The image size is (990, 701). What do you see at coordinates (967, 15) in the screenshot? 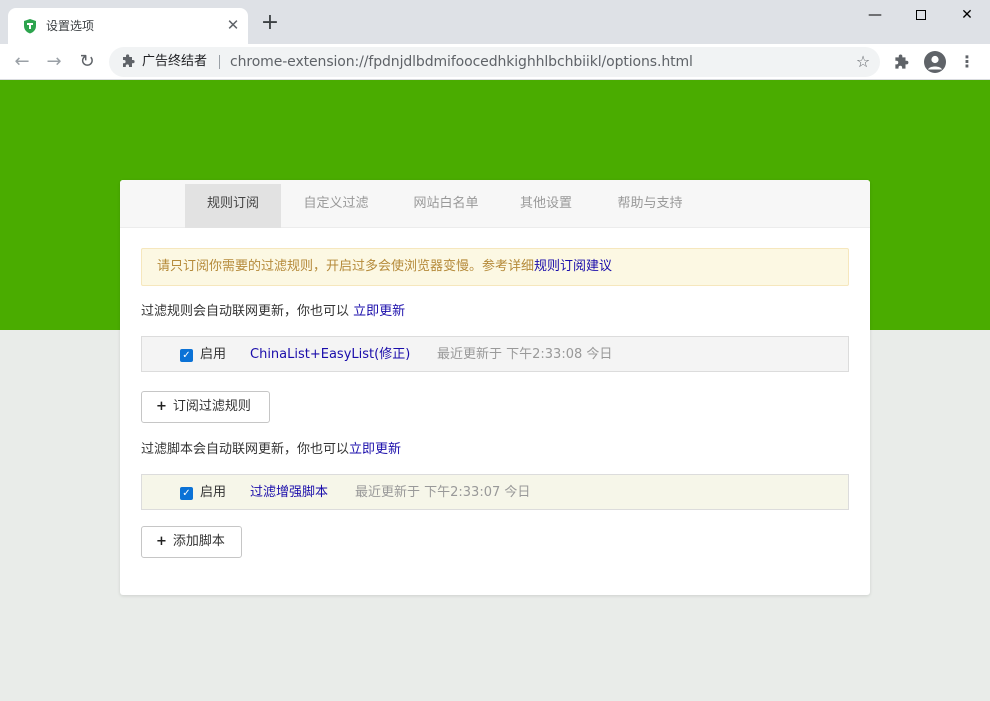
I see `close-window-button: ✕` at bounding box center [967, 15].